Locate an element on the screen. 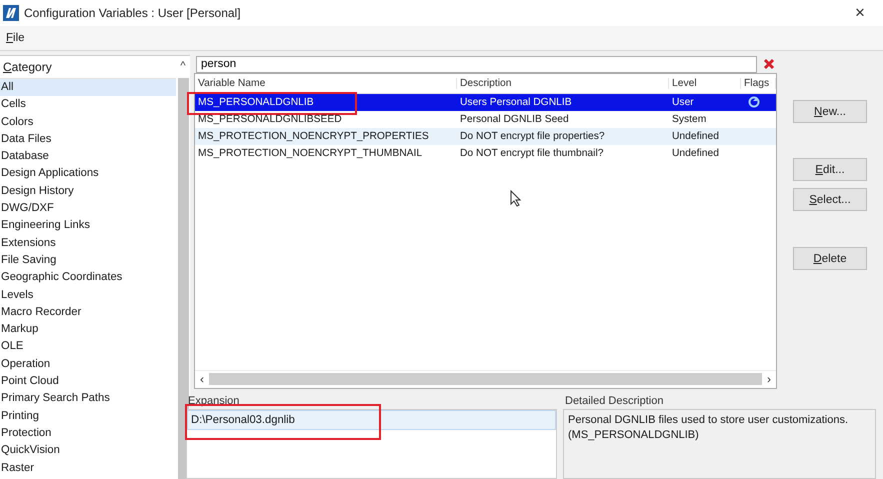 The image size is (883, 479). category-item: Levels is located at coordinates (88, 295).